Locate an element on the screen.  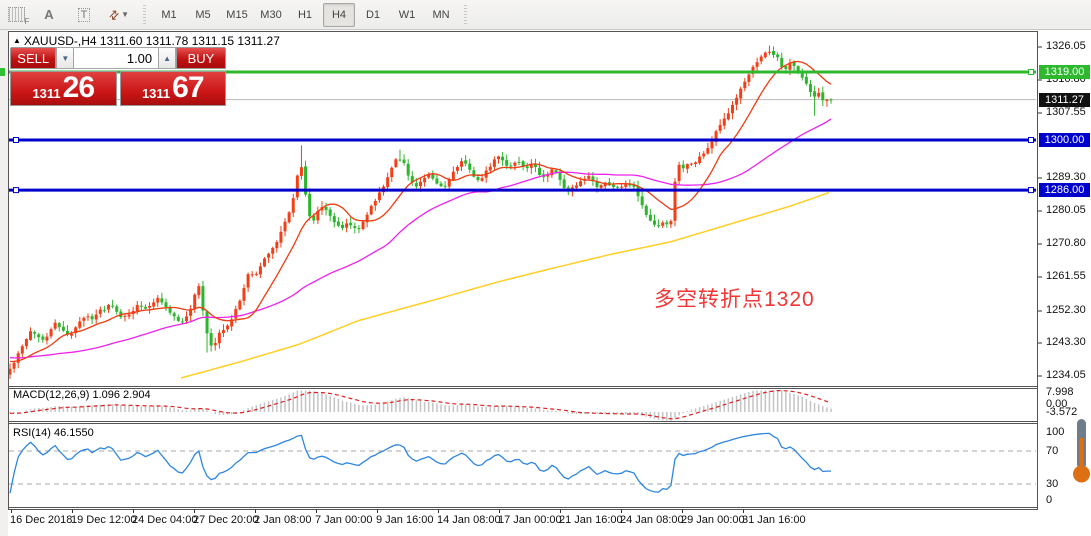
time-axis-label: 16 Dec 2018 is located at coordinates (41, 520).